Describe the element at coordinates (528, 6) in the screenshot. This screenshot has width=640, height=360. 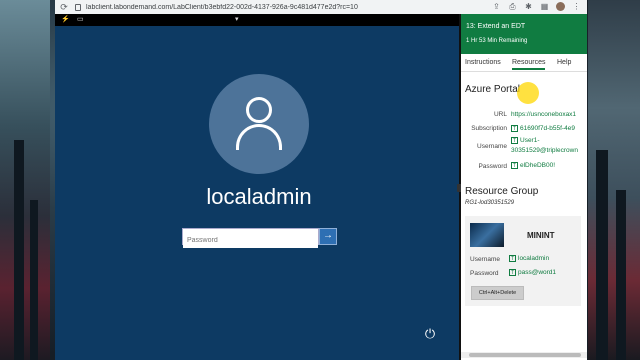
I see `extensions-icon: ✱` at that location.